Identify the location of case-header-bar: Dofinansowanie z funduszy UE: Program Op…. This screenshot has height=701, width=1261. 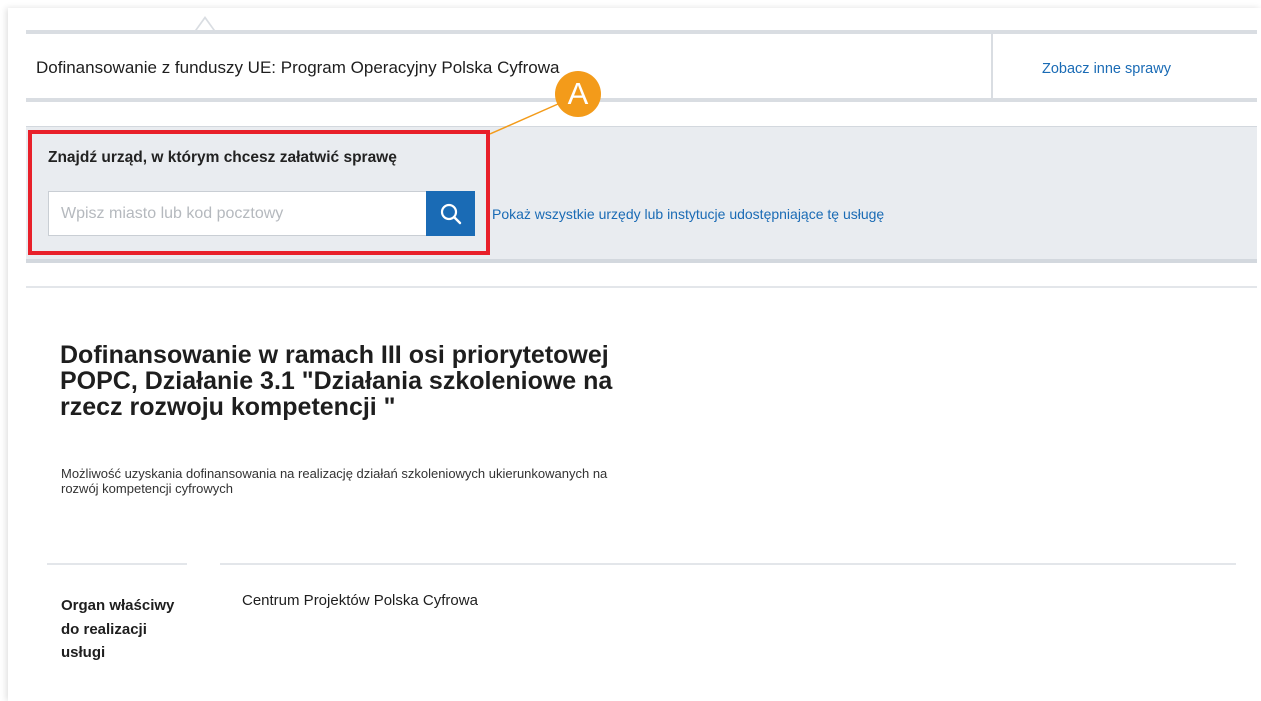
(641, 66).